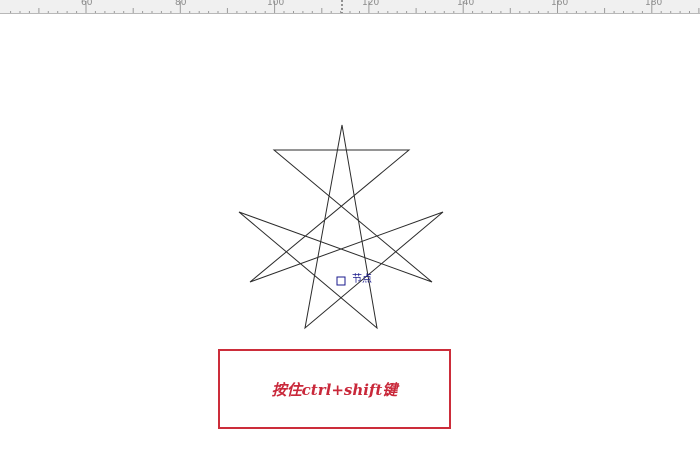 The height and width of the screenshot is (450, 700). I want to click on hint-box: 按住ctrl+shift键, so click(334, 389).